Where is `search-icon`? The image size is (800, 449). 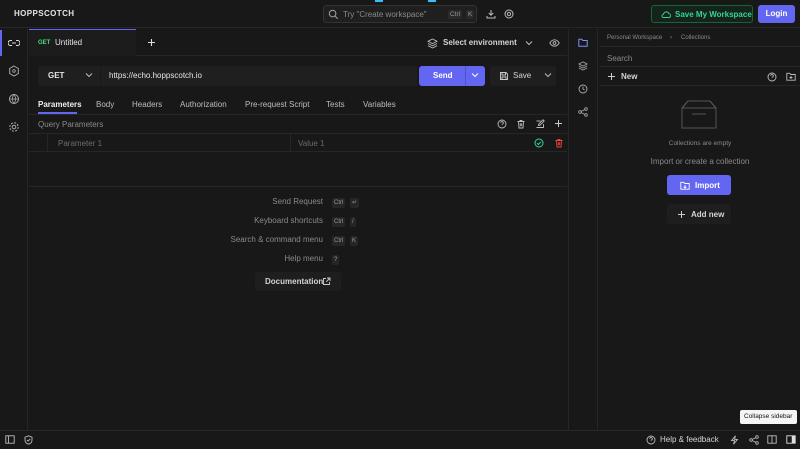 search-icon is located at coordinates (333, 14).